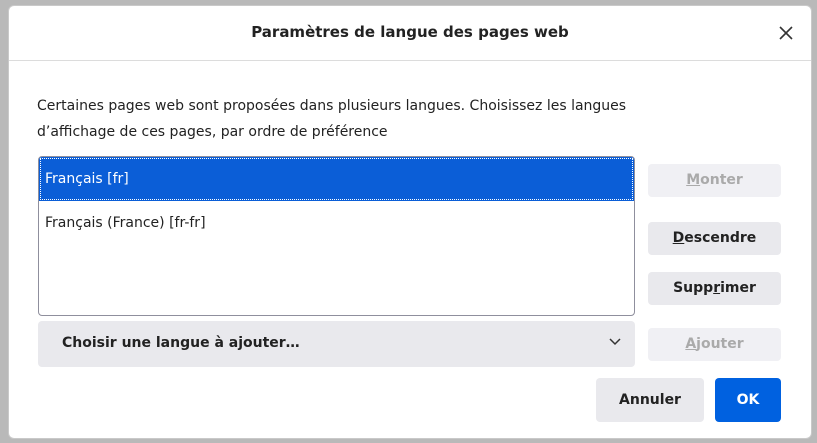 Image resolution: width=817 pixels, height=443 pixels. What do you see at coordinates (693, 180) in the screenshot?
I see `move-up-accel: M` at bounding box center [693, 180].